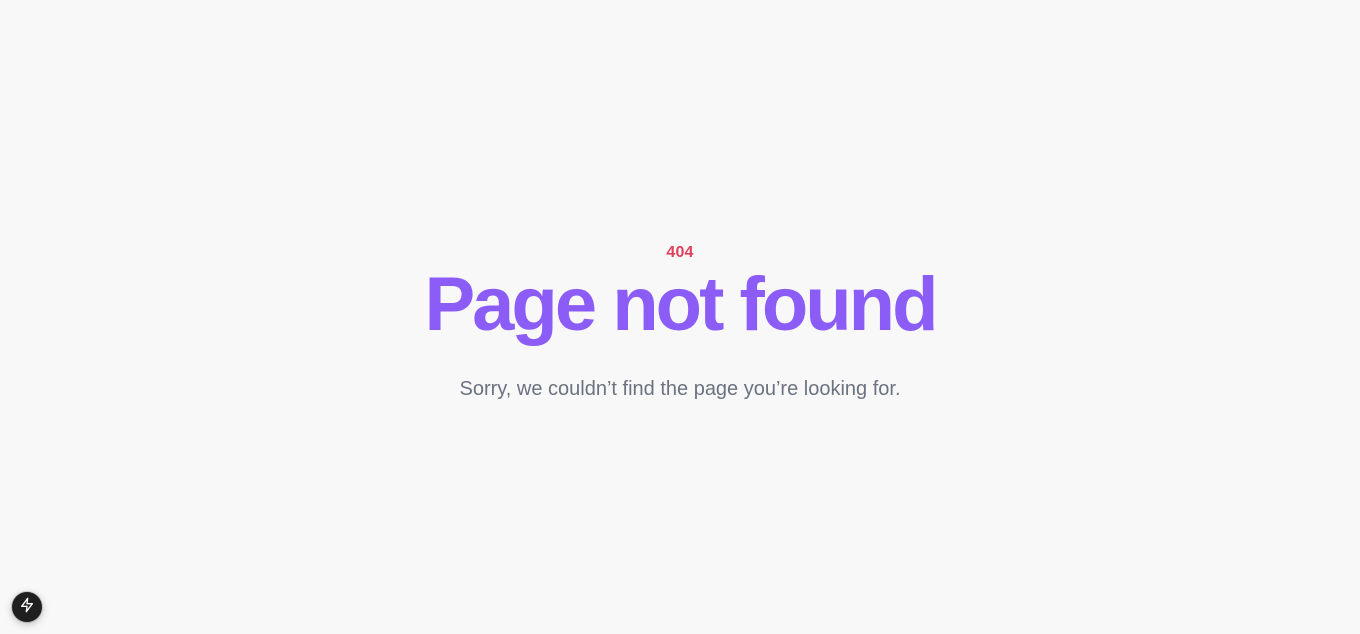  I want to click on lightning-bolt-icon, so click(27, 607).